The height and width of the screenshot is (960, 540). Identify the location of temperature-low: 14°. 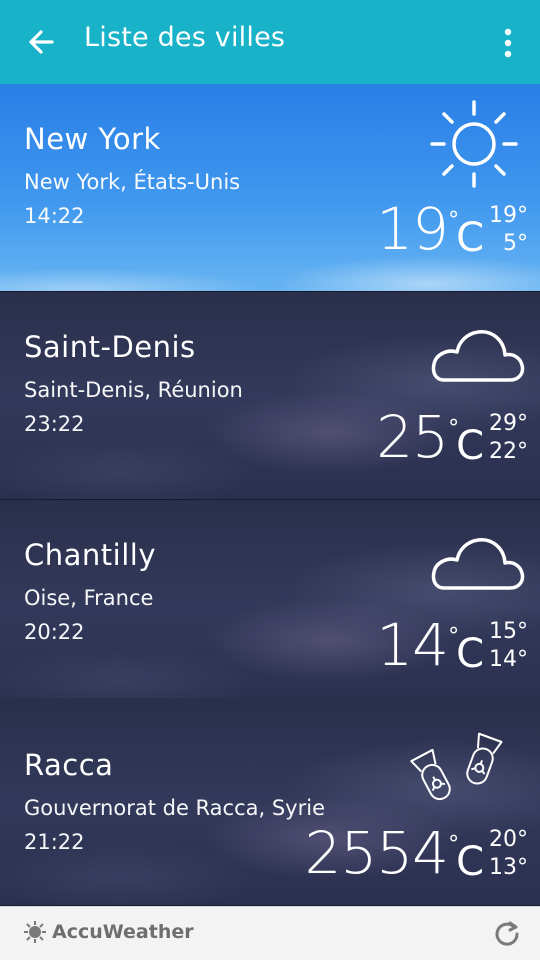
(508, 659).